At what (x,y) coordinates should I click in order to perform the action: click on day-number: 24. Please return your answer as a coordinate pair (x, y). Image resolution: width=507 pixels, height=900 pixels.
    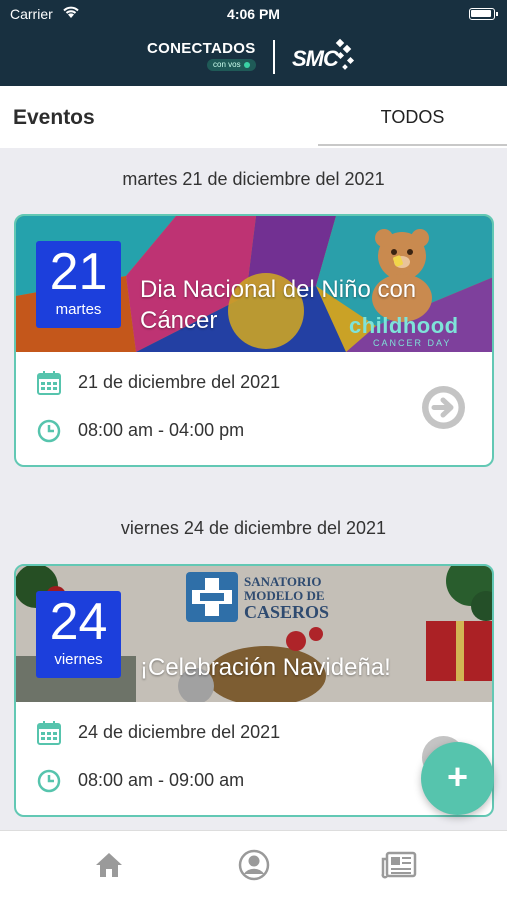
    Looking at the image, I should click on (78, 622).